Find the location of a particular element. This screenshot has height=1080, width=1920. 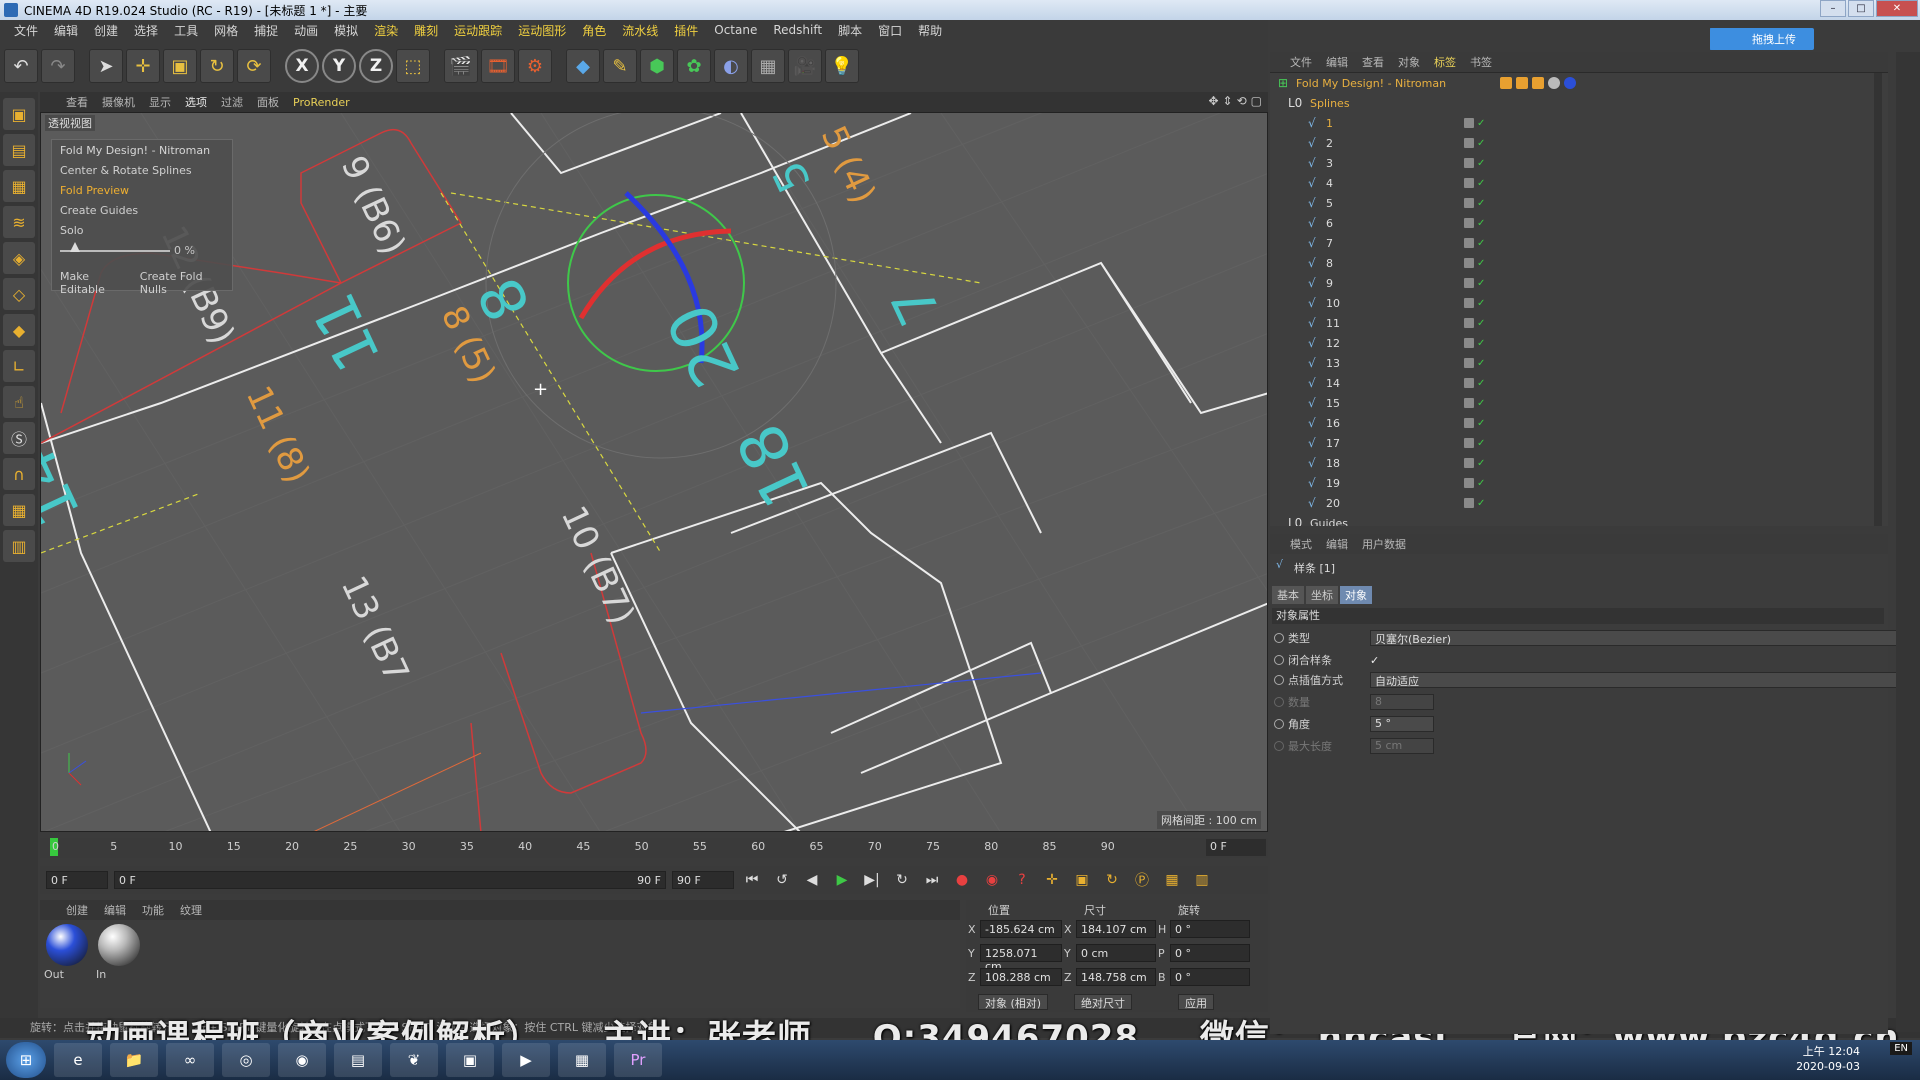

om-menu-2: 查看 is located at coordinates (1373, 62).